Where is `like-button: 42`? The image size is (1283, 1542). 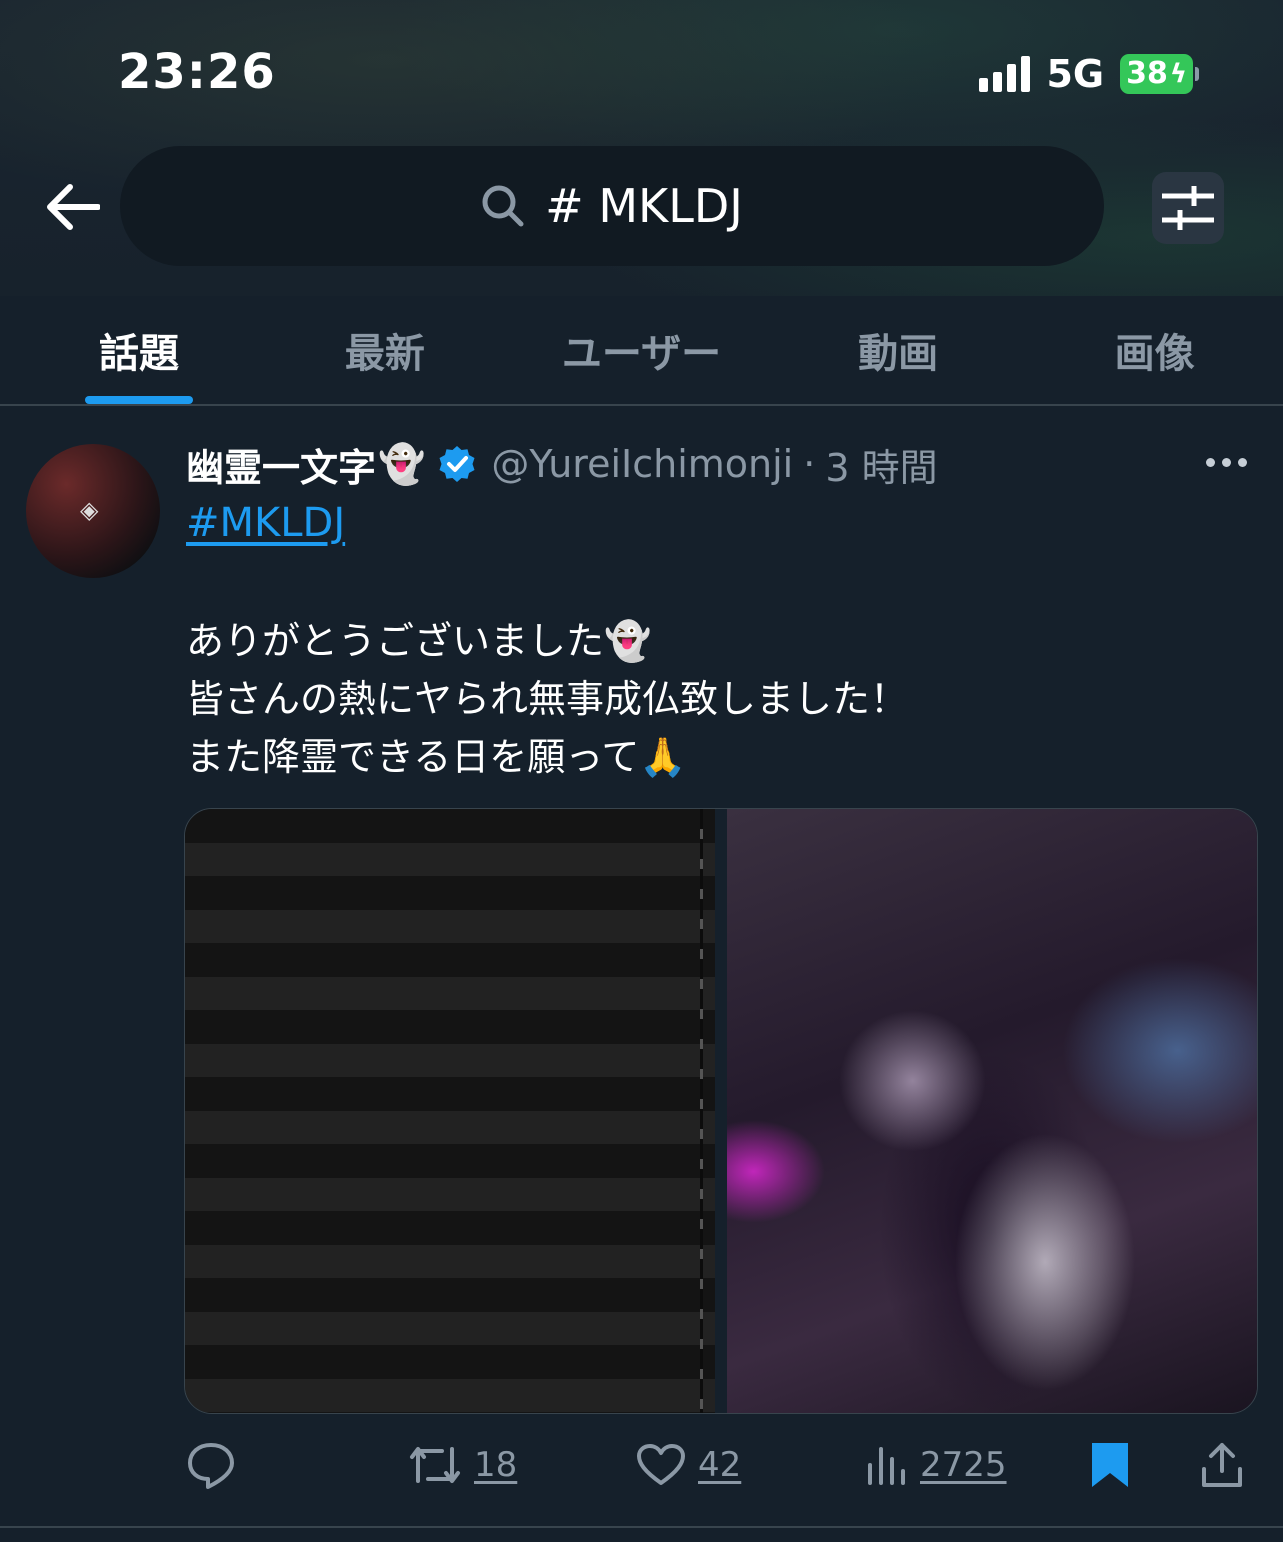
like-button: 42 is located at coordinates (688, 1465).